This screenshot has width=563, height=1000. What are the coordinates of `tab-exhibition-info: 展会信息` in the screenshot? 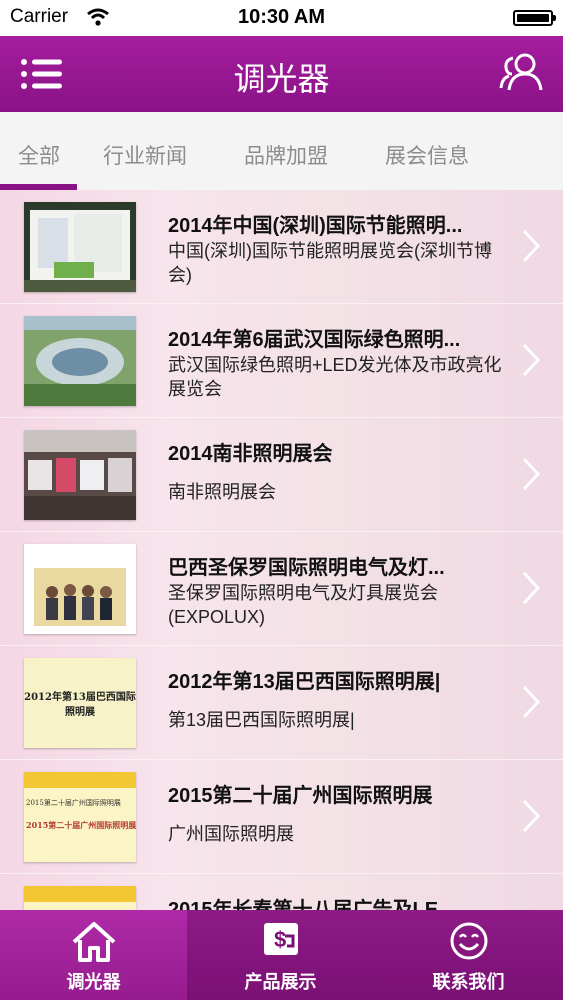 It's located at (427, 155).